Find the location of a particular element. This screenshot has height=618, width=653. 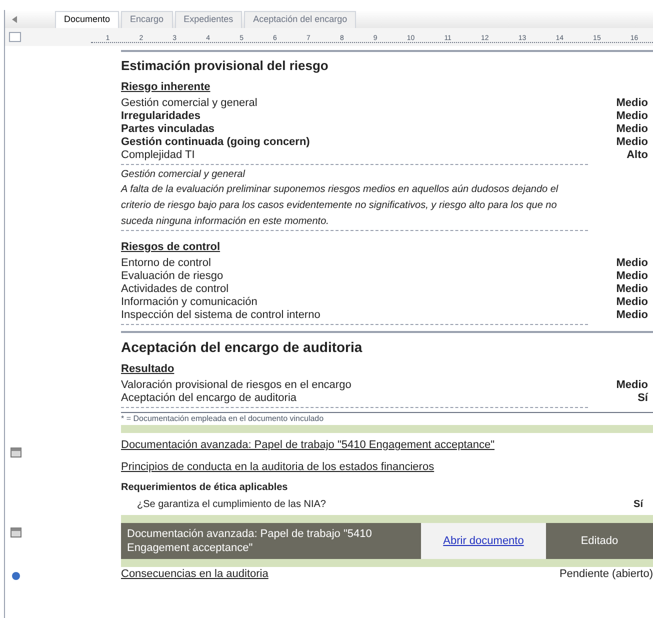

status-label: Editado is located at coordinates (599, 541).